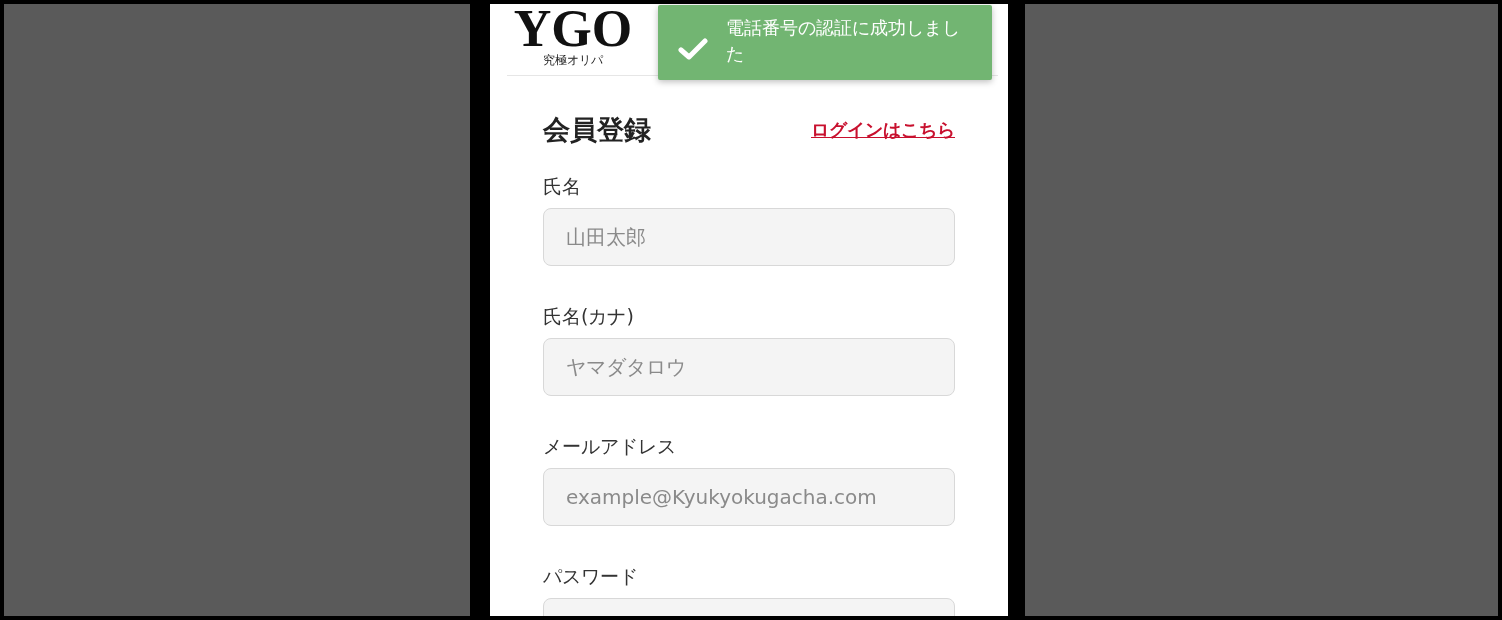 The width and height of the screenshot is (1502, 620). I want to click on field-label: パスワード, so click(591, 576).